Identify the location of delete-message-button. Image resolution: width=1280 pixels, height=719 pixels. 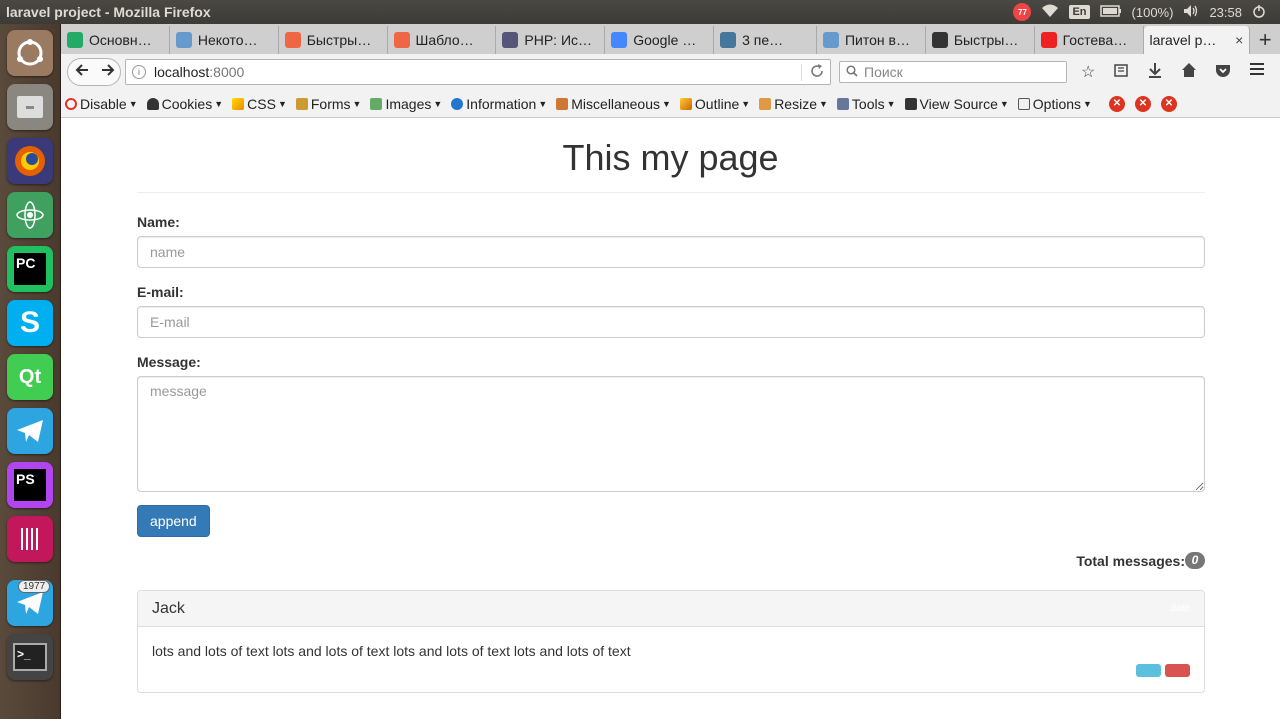
(1177, 670).